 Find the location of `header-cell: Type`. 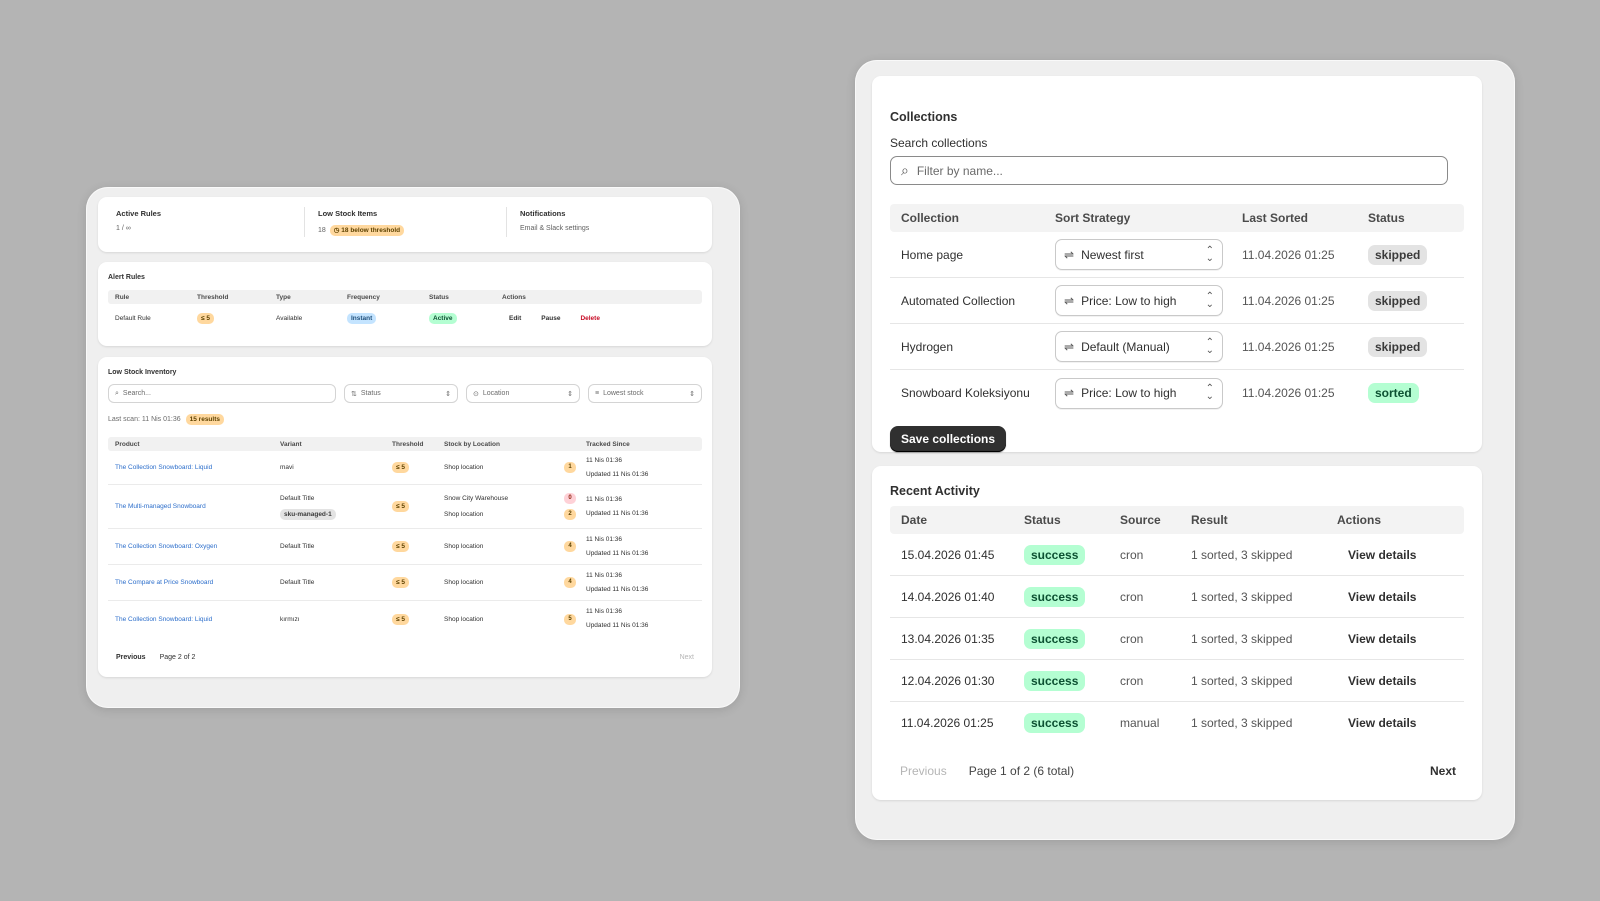

header-cell: Type is located at coordinates (283, 297).